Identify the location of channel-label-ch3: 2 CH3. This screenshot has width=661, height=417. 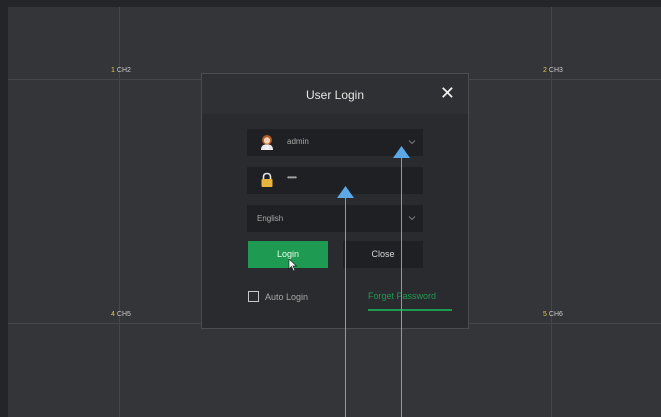
(553, 70).